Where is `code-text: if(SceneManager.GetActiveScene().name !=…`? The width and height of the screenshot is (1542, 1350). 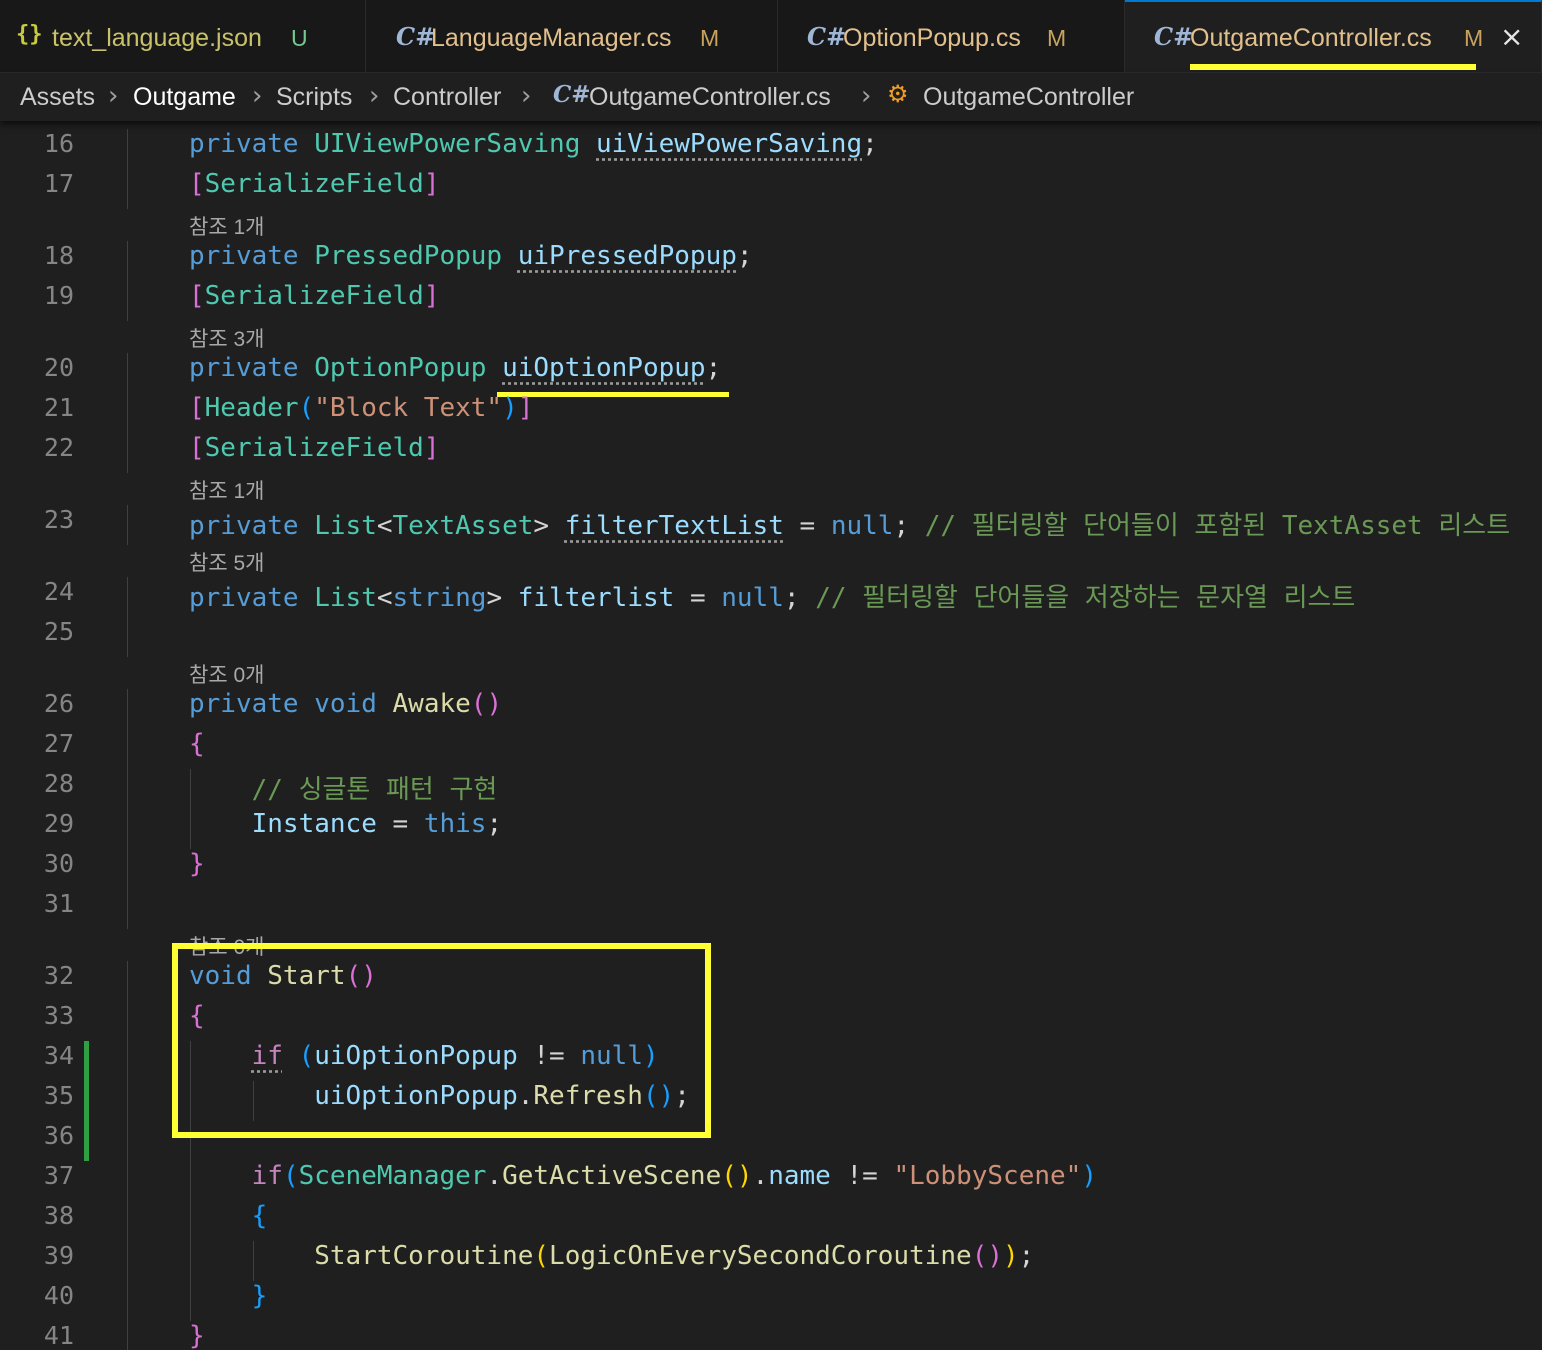 code-text: if(SceneManager.GetActiveScene().name !=… is located at coordinates (674, 1176).